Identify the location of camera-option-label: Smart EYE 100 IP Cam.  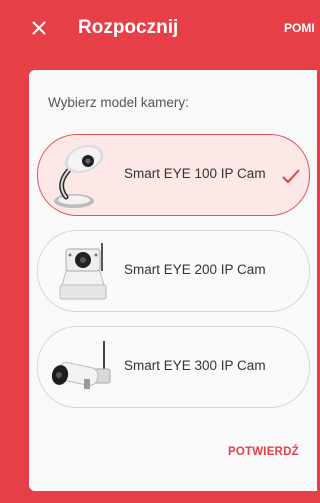
(195, 173).